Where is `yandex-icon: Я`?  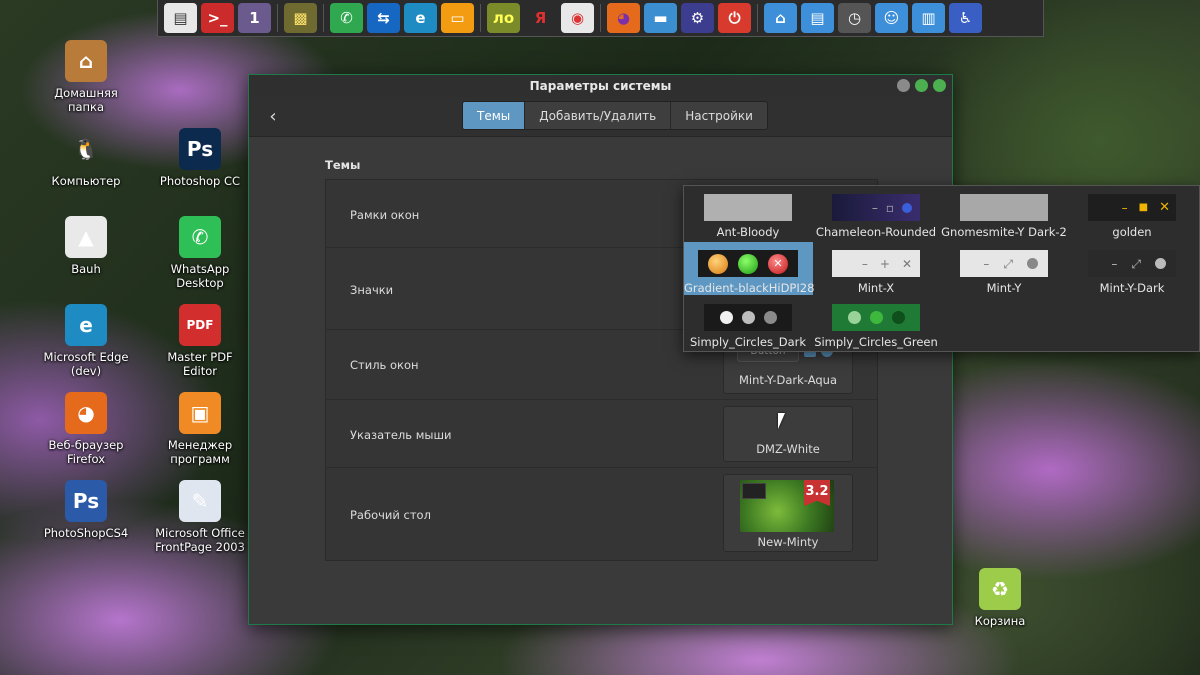 yandex-icon: Я is located at coordinates (540, 18).